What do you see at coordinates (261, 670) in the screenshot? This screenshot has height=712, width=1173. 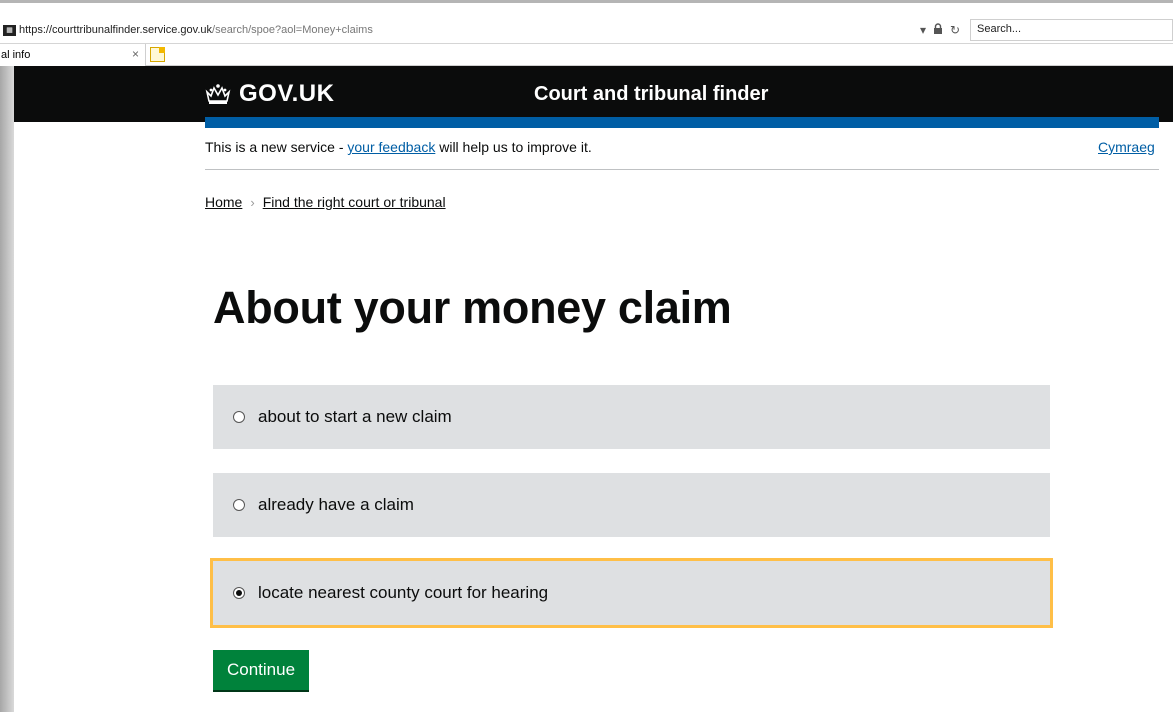 I see `continue-button: Continue` at bounding box center [261, 670].